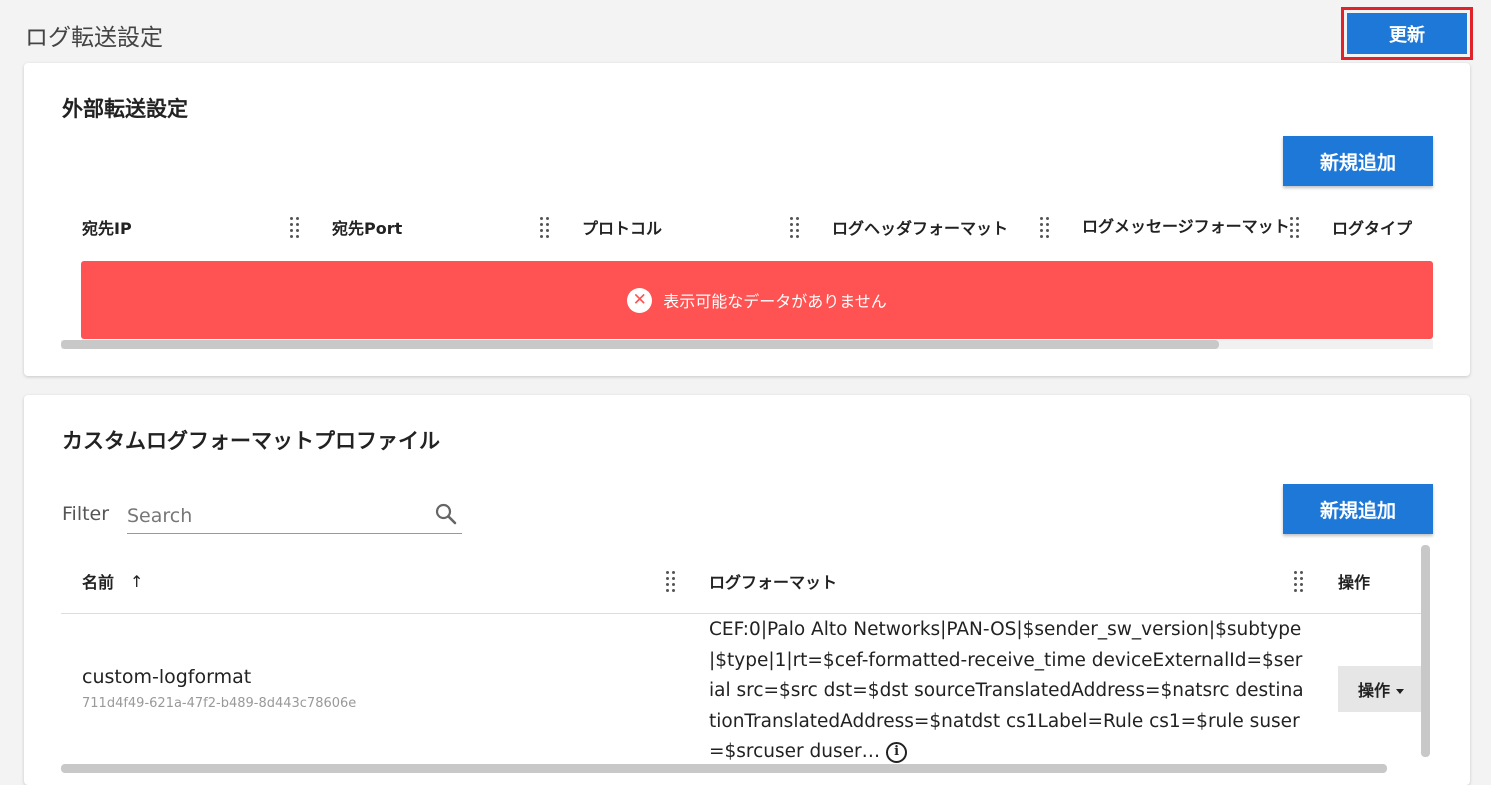 This screenshot has height=785, width=1491. What do you see at coordinates (773, 581) in the screenshot?
I see `column-header-log-format: ログフォーマット` at bounding box center [773, 581].